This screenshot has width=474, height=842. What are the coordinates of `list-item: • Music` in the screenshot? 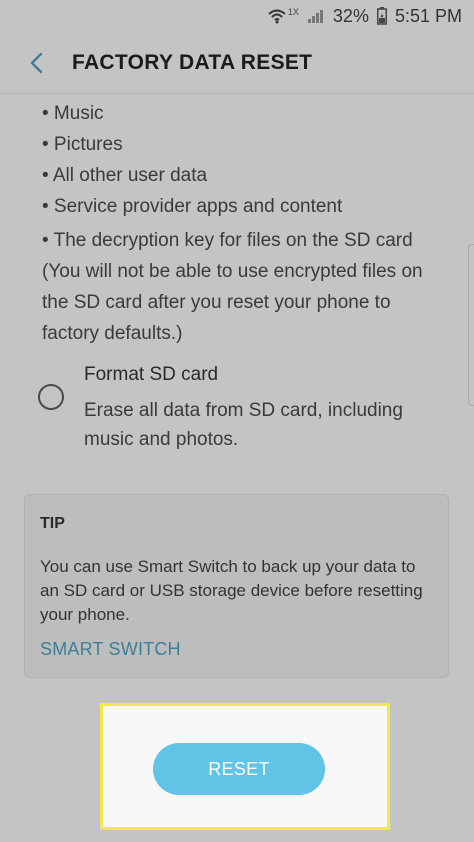 It's located at (73, 113).